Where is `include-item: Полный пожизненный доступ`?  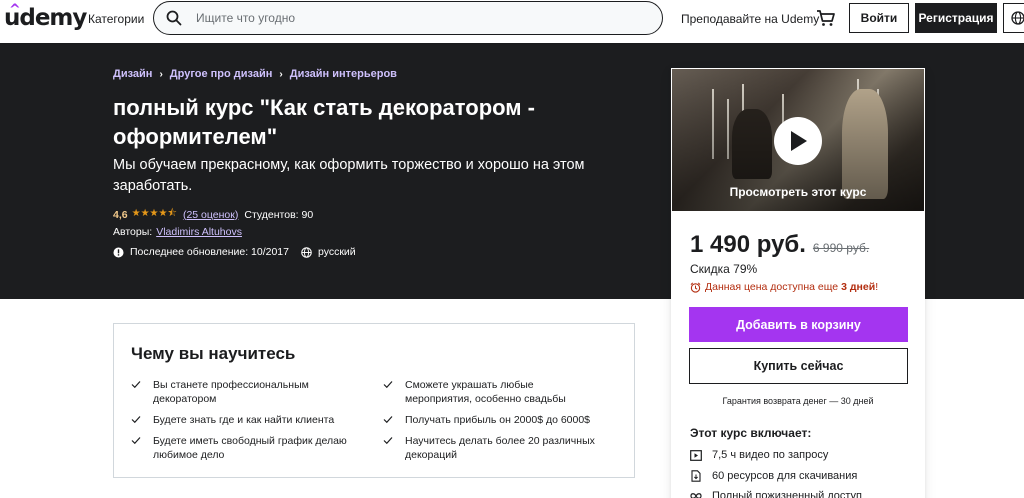
include-item: Полный пожизненный доступ is located at coordinates (776, 494).